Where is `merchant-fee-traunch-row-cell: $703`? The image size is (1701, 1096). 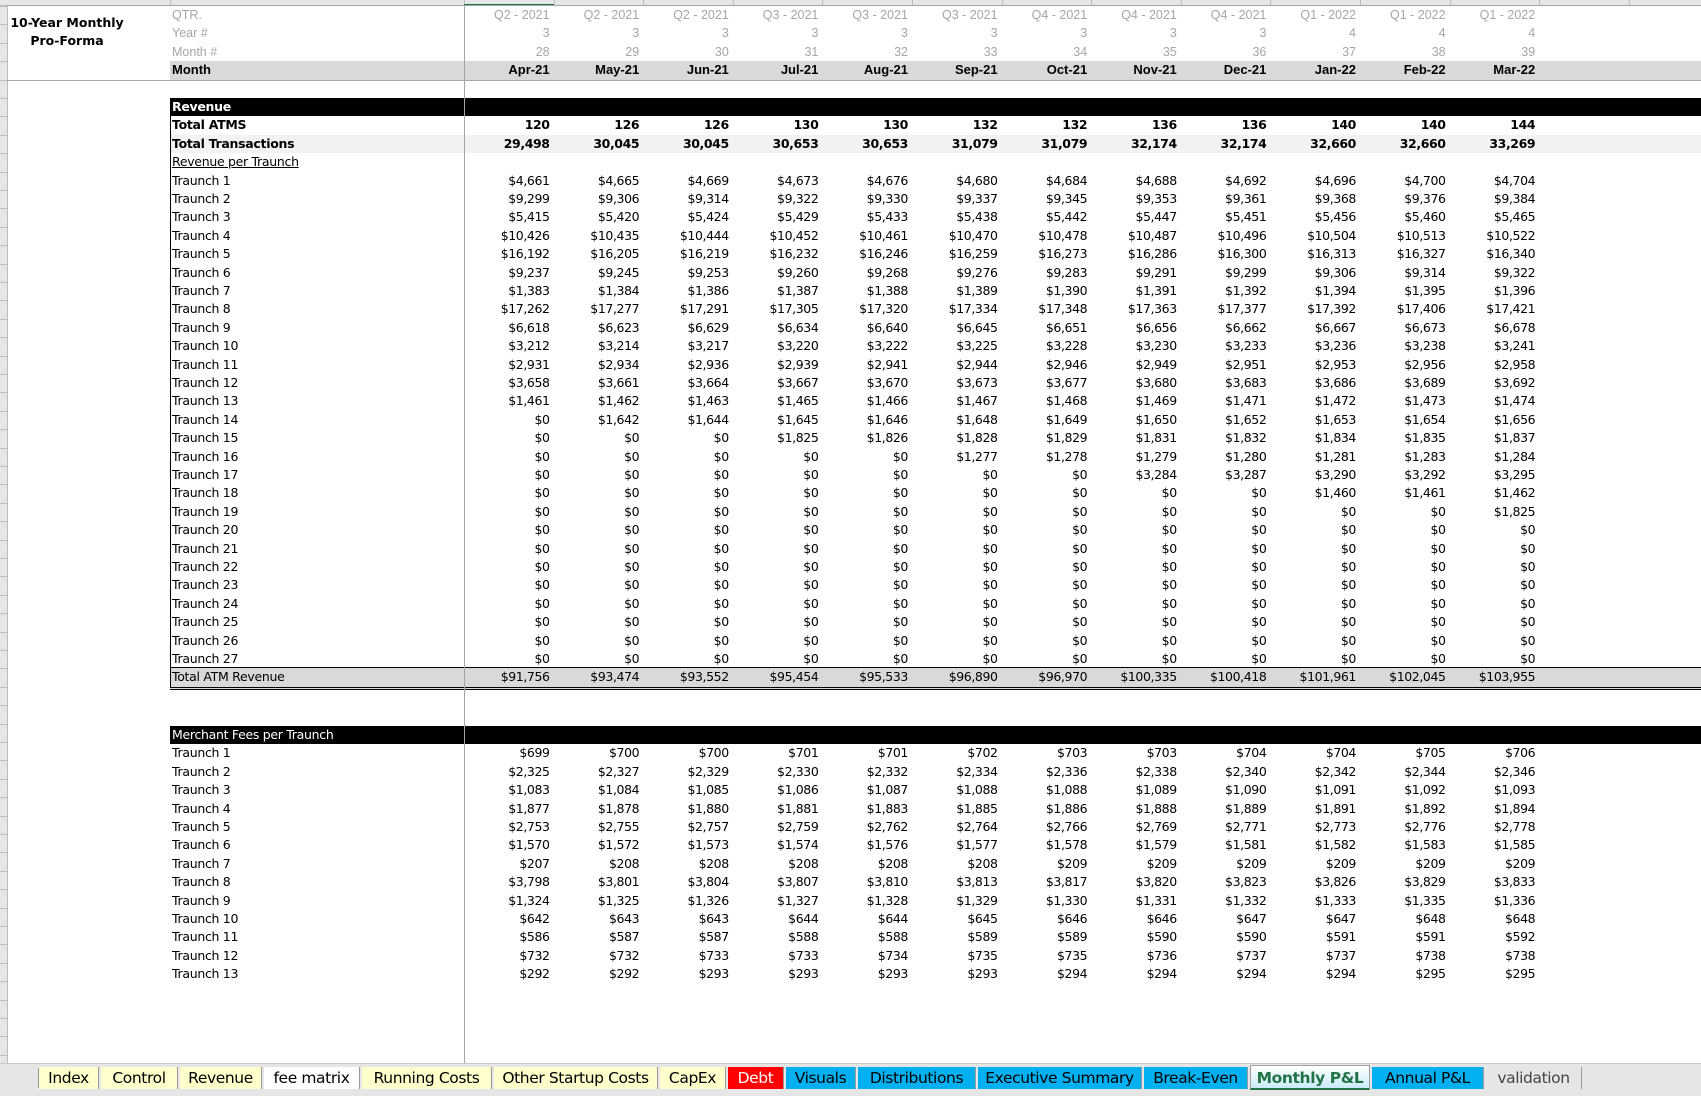 merchant-fee-traunch-row-cell: $703 is located at coordinates (1136, 753).